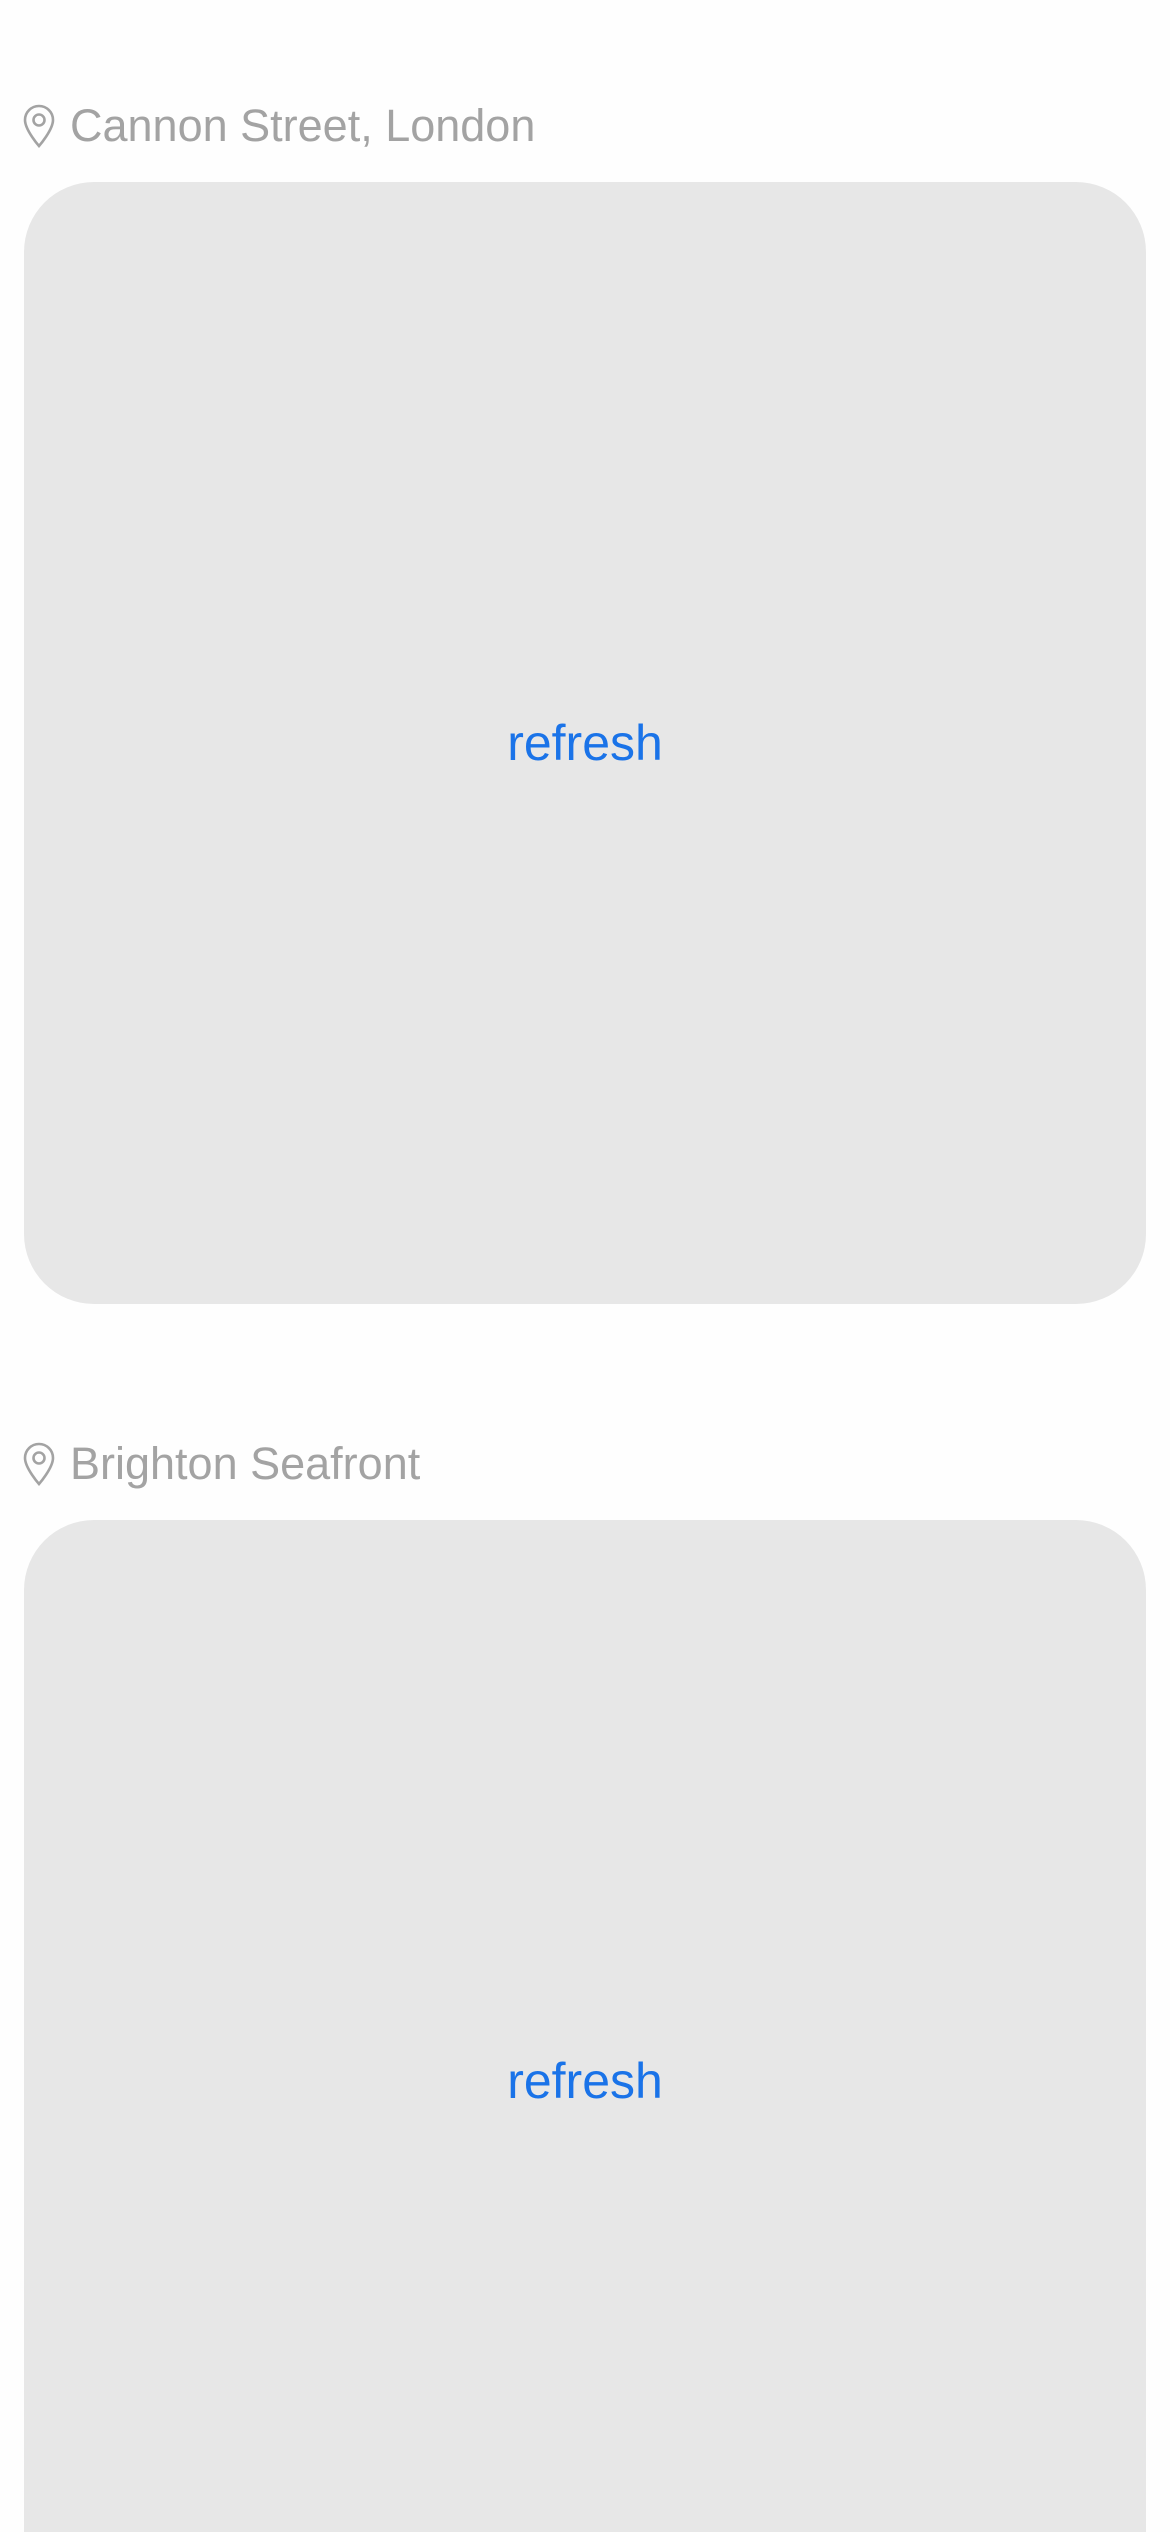  What do you see at coordinates (303, 125) in the screenshot?
I see `location-label: Cannon Street, London` at bounding box center [303, 125].